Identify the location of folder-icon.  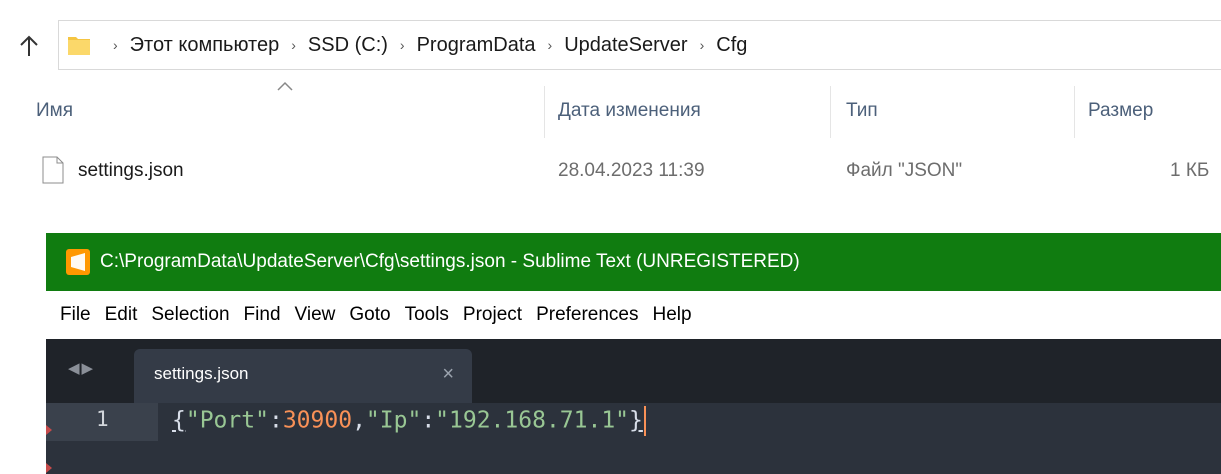
(79, 46).